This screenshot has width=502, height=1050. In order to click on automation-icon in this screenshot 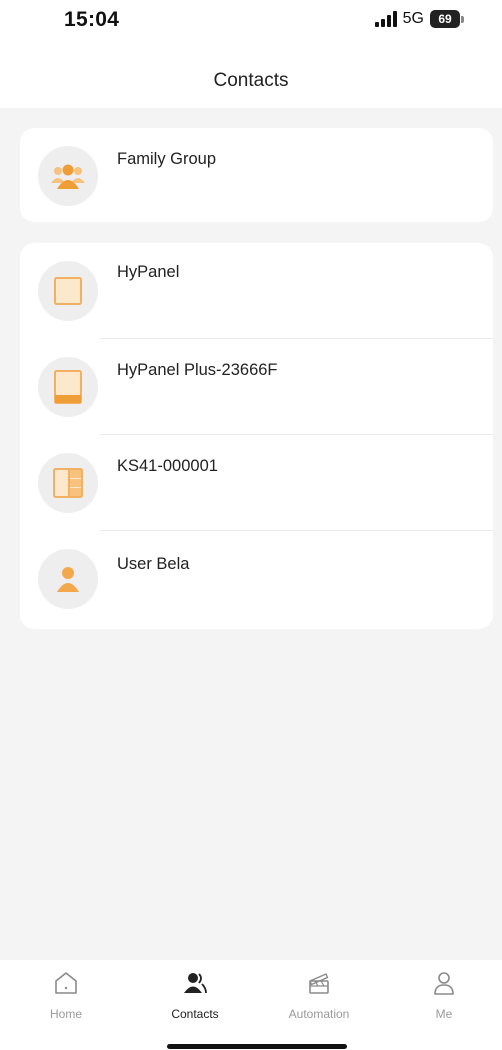, I will do `click(319, 983)`.